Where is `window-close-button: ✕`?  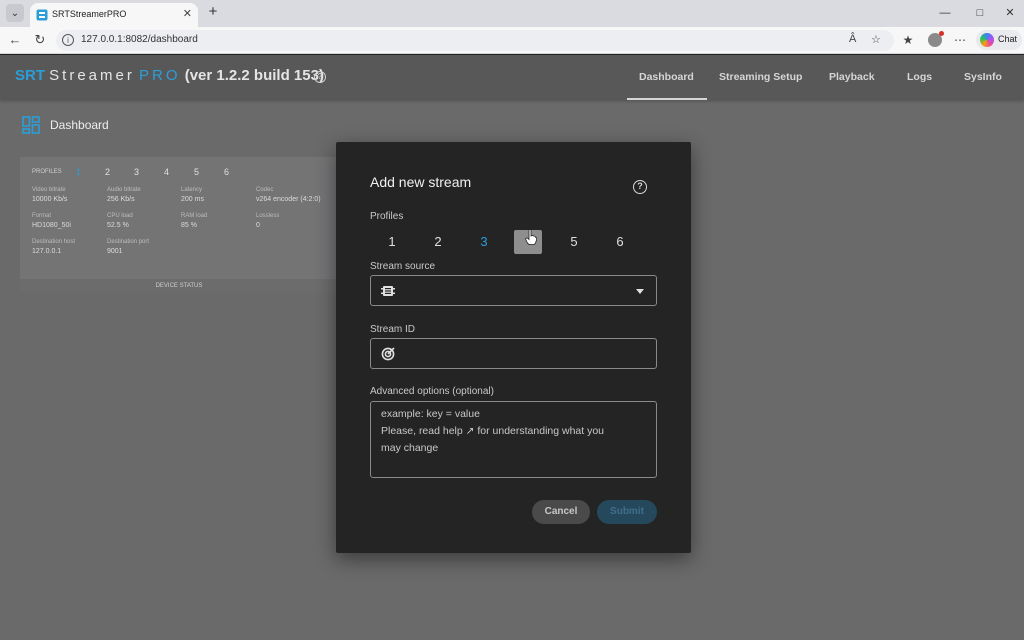 window-close-button: ✕ is located at coordinates (1010, 13).